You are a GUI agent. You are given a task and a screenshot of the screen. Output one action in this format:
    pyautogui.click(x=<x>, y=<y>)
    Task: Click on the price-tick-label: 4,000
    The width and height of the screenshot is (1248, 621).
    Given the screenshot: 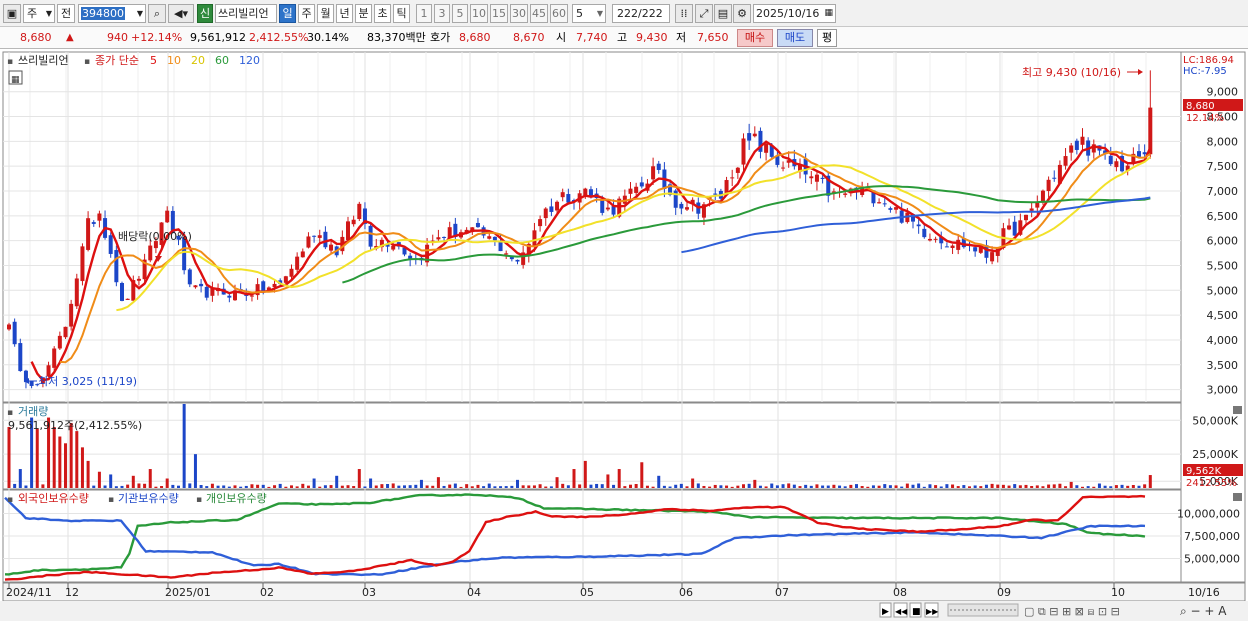 What is the action you would take?
    pyautogui.click(x=1223, y=340)
    